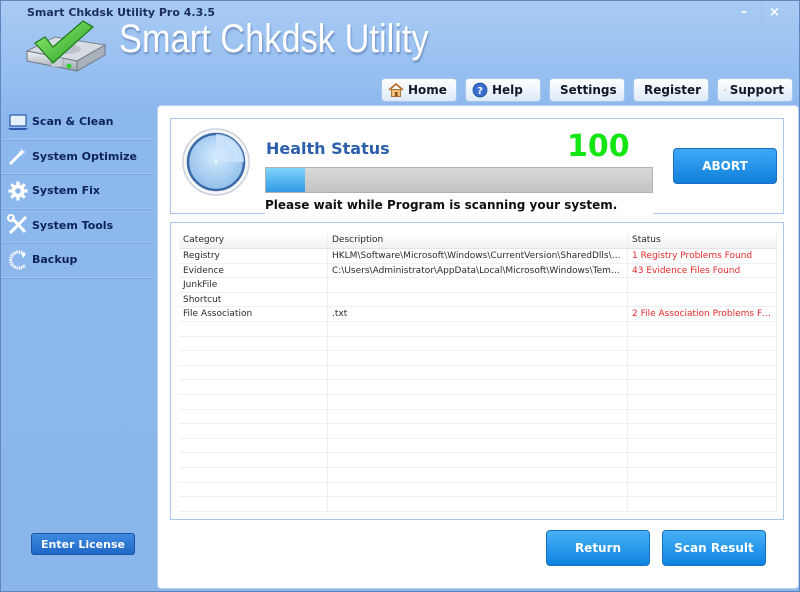  What do you see at coordinates (427, 90) in the screenshot?
I see `home-label: Home` at bounding box center [427, 90].